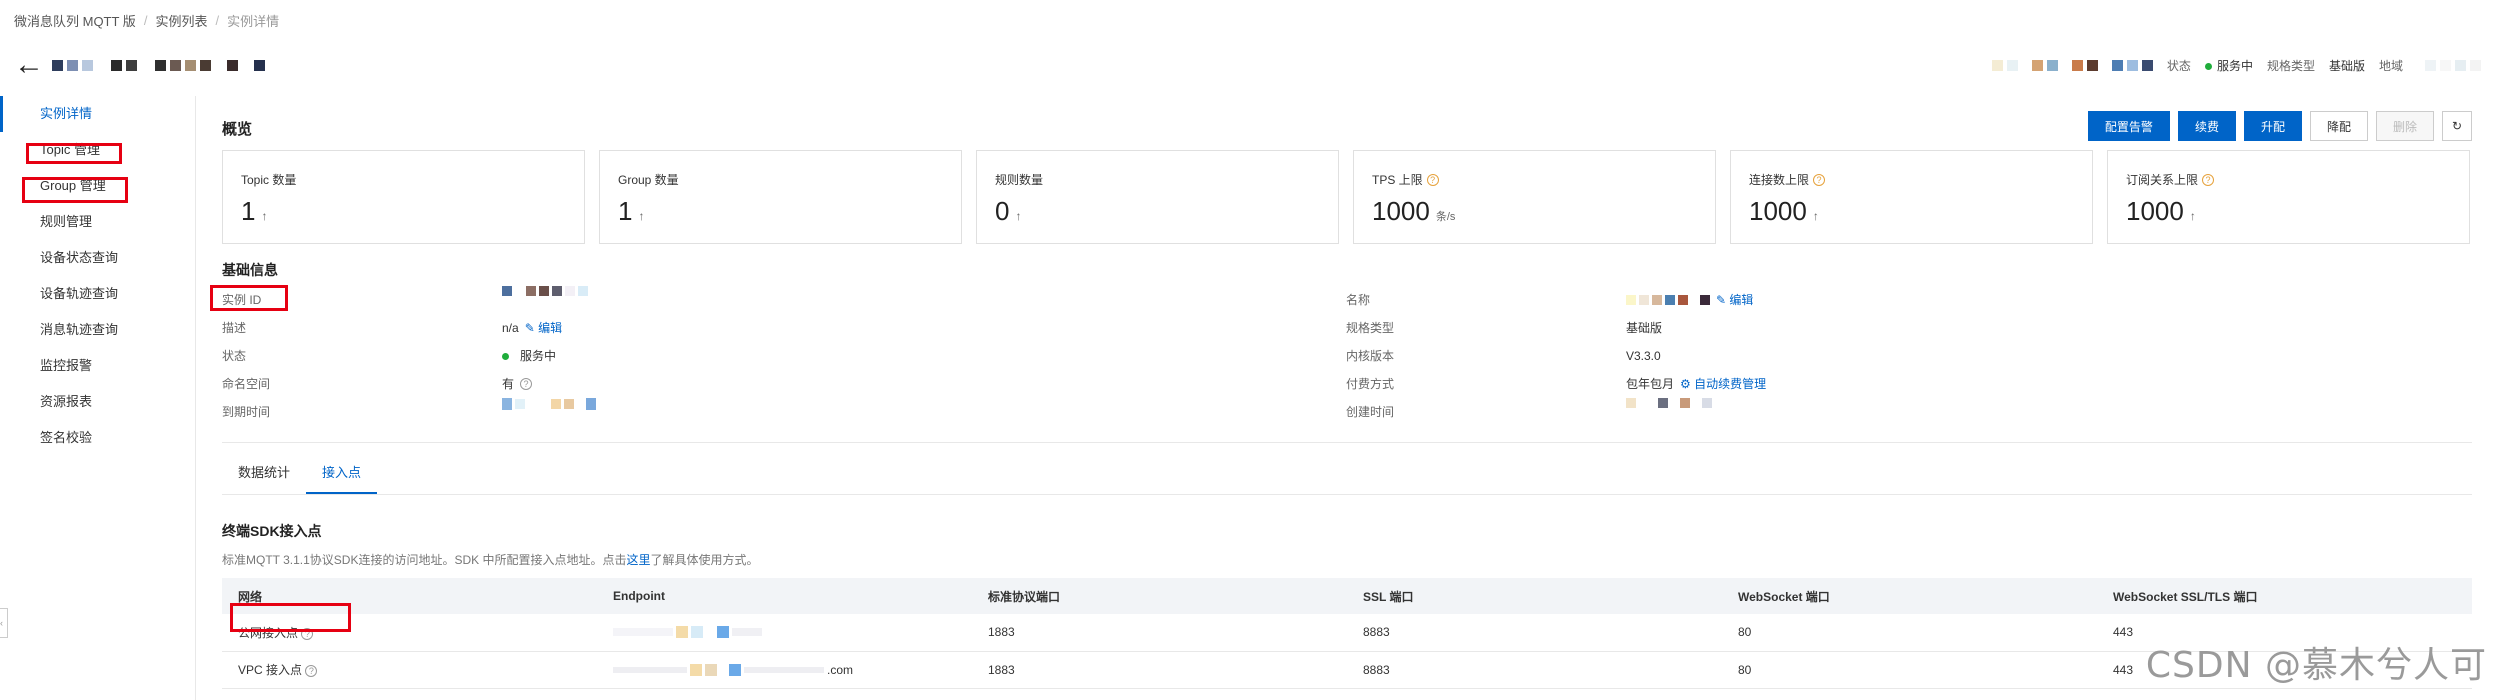 Image resolution: width=2495 pixels, height=700 pixels. What do you see at coordinates (97, 114) in the screenshot?
I see `sidebar-item-instance-detail: 实例详情` at bounding box center [97, 114].